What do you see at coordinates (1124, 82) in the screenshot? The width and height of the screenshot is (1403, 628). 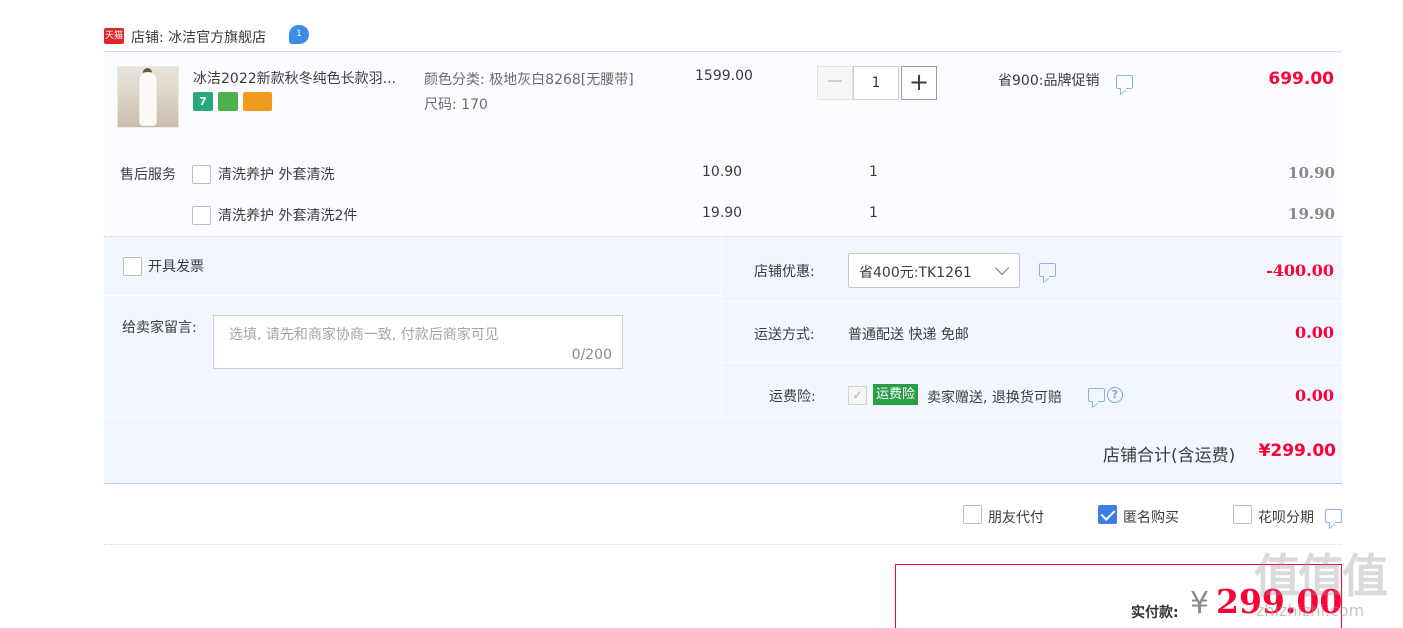 I see `promotion-comment-icon` at bounding box center [1124, 82].